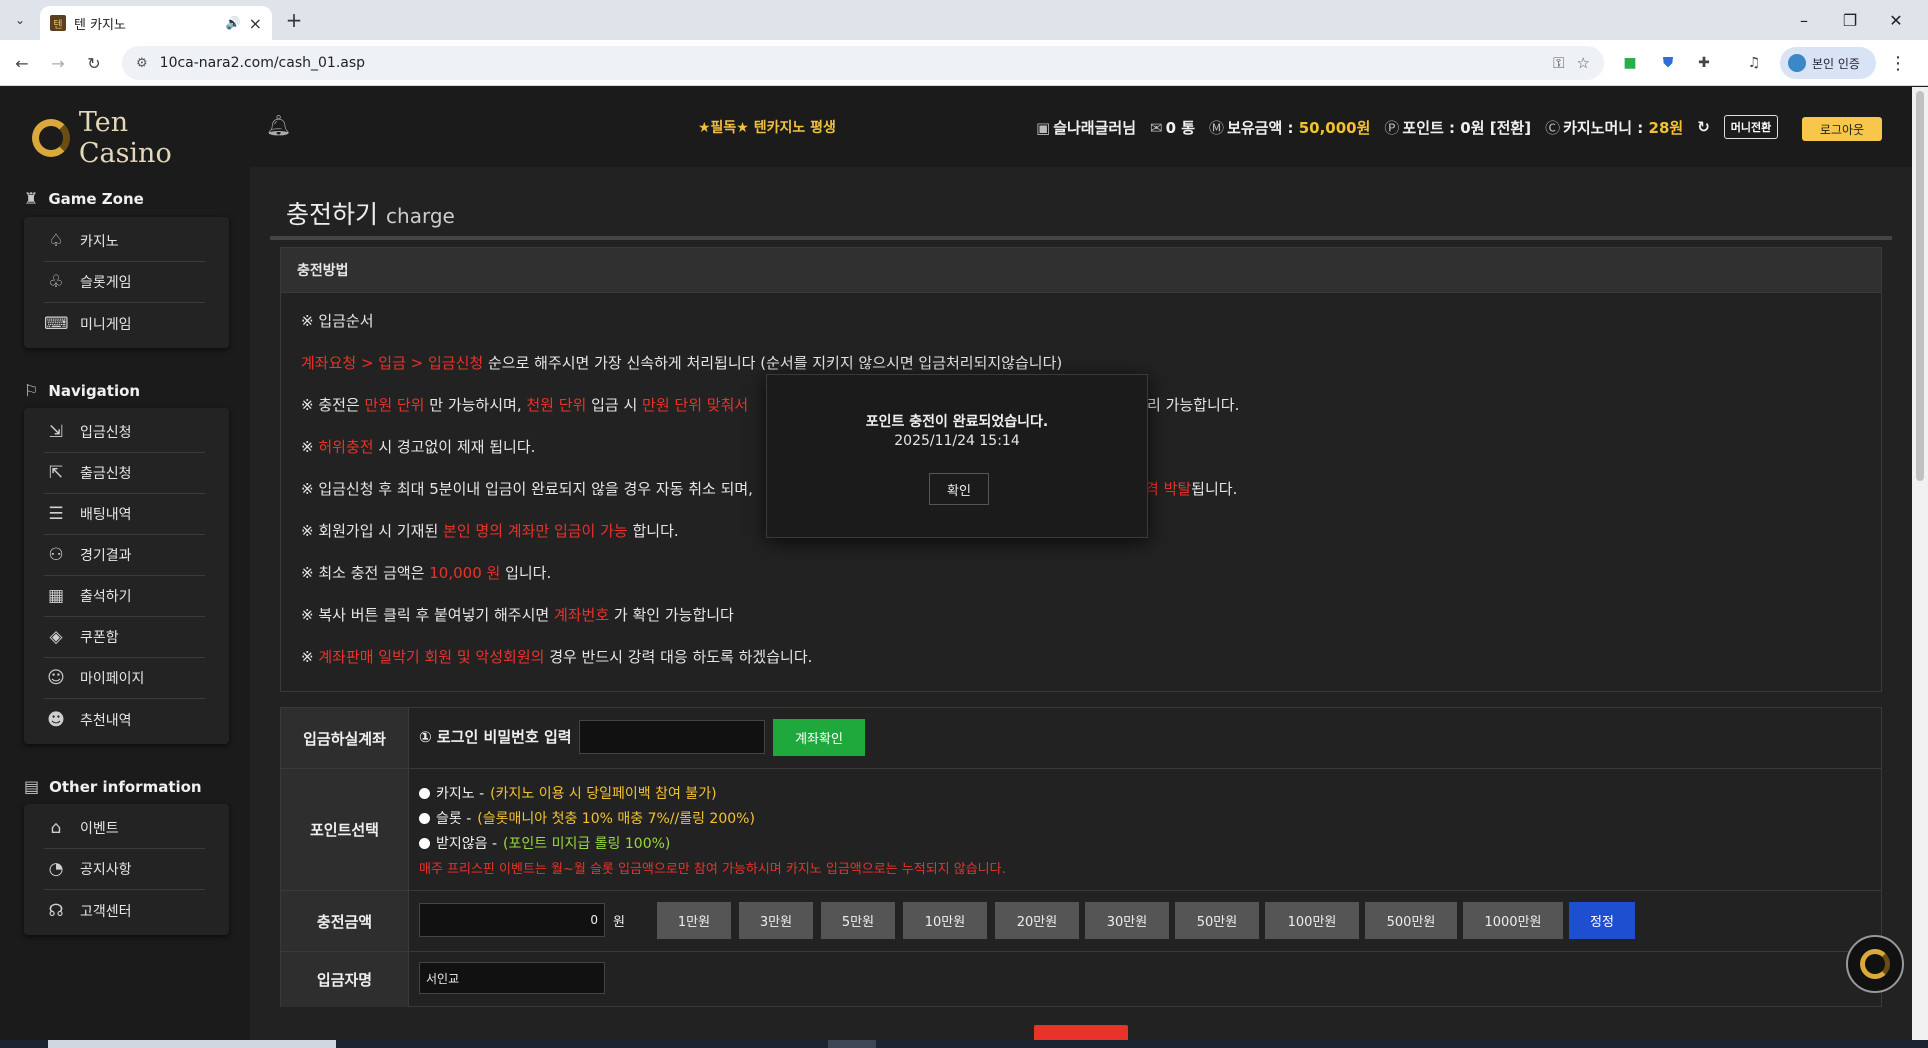  I want to click on page-scrollbar, so click(1920, 563).